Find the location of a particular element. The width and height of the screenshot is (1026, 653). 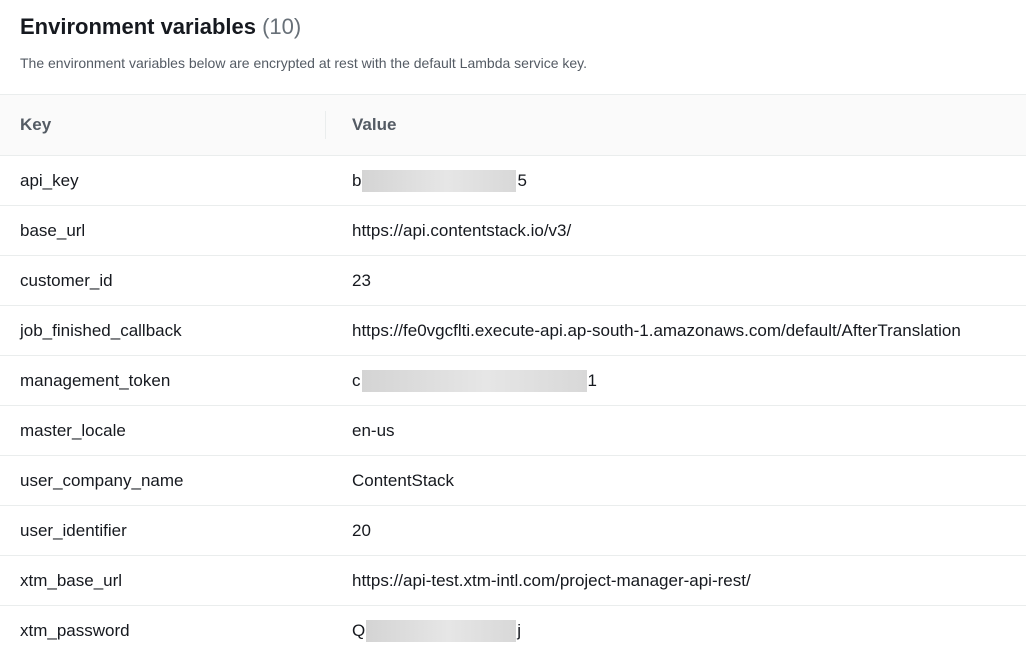

table-row: user_company_name ContentStack is located at coordinates (513, 481).